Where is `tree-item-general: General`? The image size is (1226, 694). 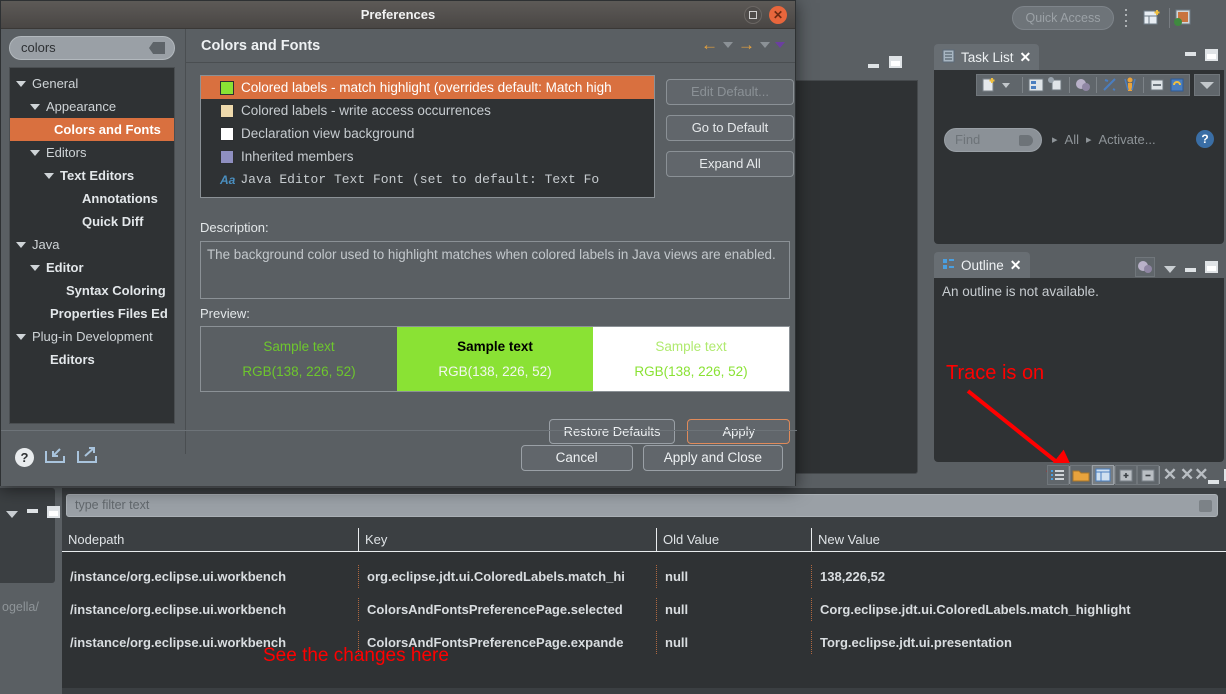
tree-item-general: General is located at coordinates (92, 83).